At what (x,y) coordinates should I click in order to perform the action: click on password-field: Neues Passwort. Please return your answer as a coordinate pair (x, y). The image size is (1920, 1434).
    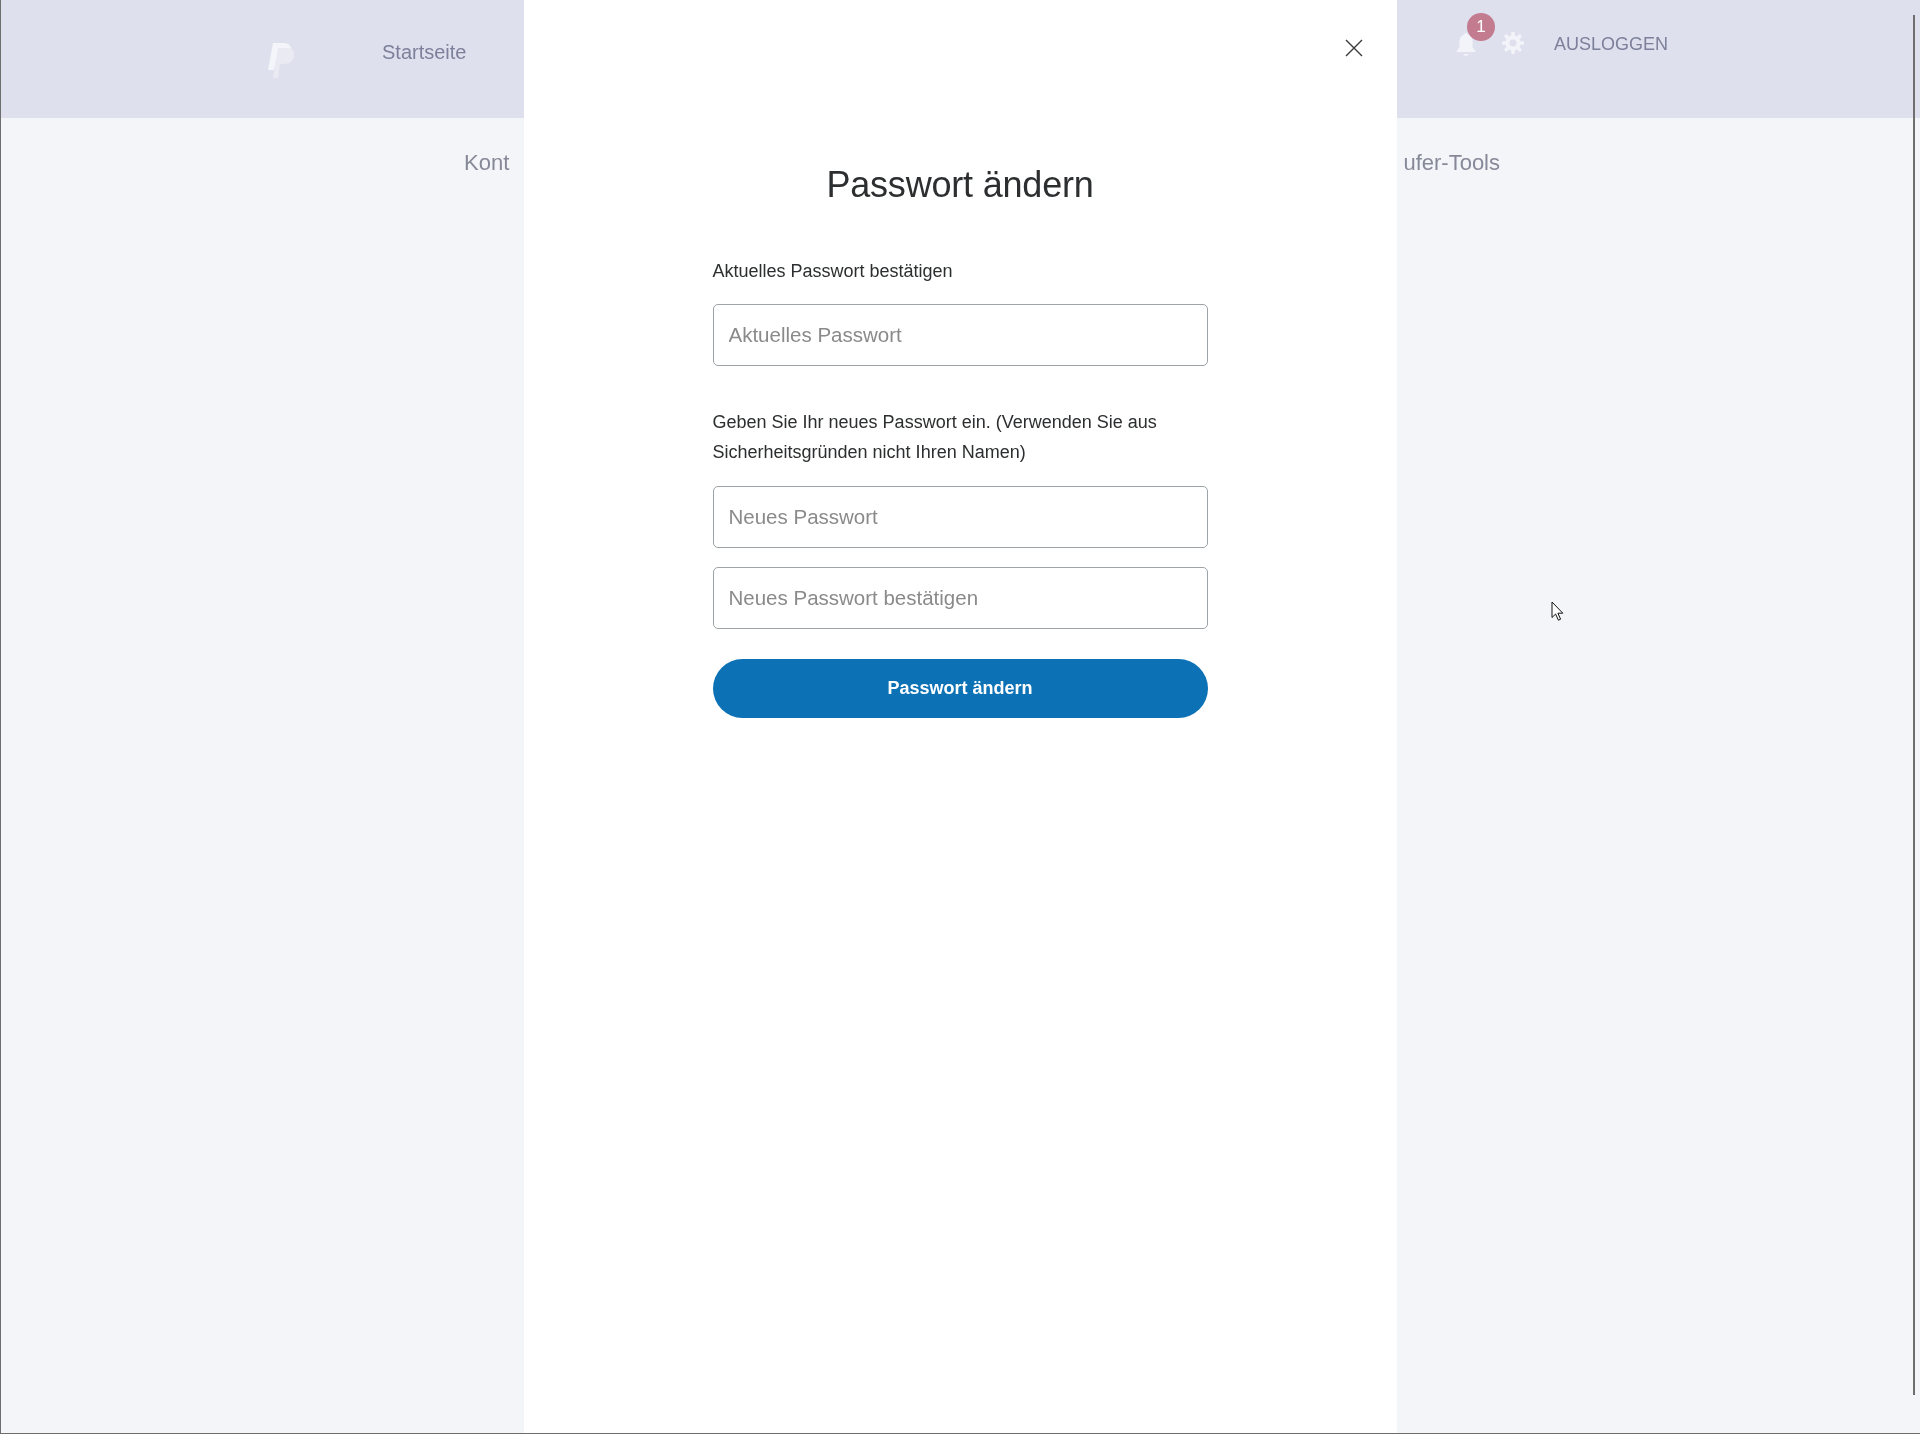
    Looking at the image, I should click on (960, 517).